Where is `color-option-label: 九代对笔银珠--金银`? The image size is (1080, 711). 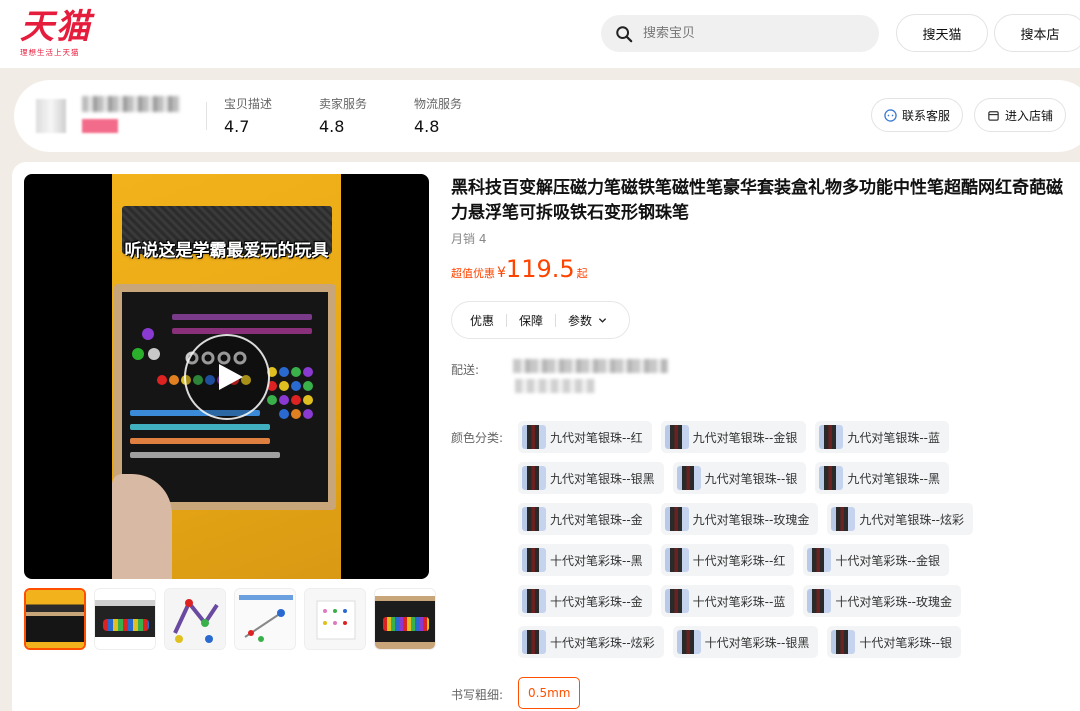 color-option-label: 九代对笔银珠--金银 is located at coordinates (745, 437).